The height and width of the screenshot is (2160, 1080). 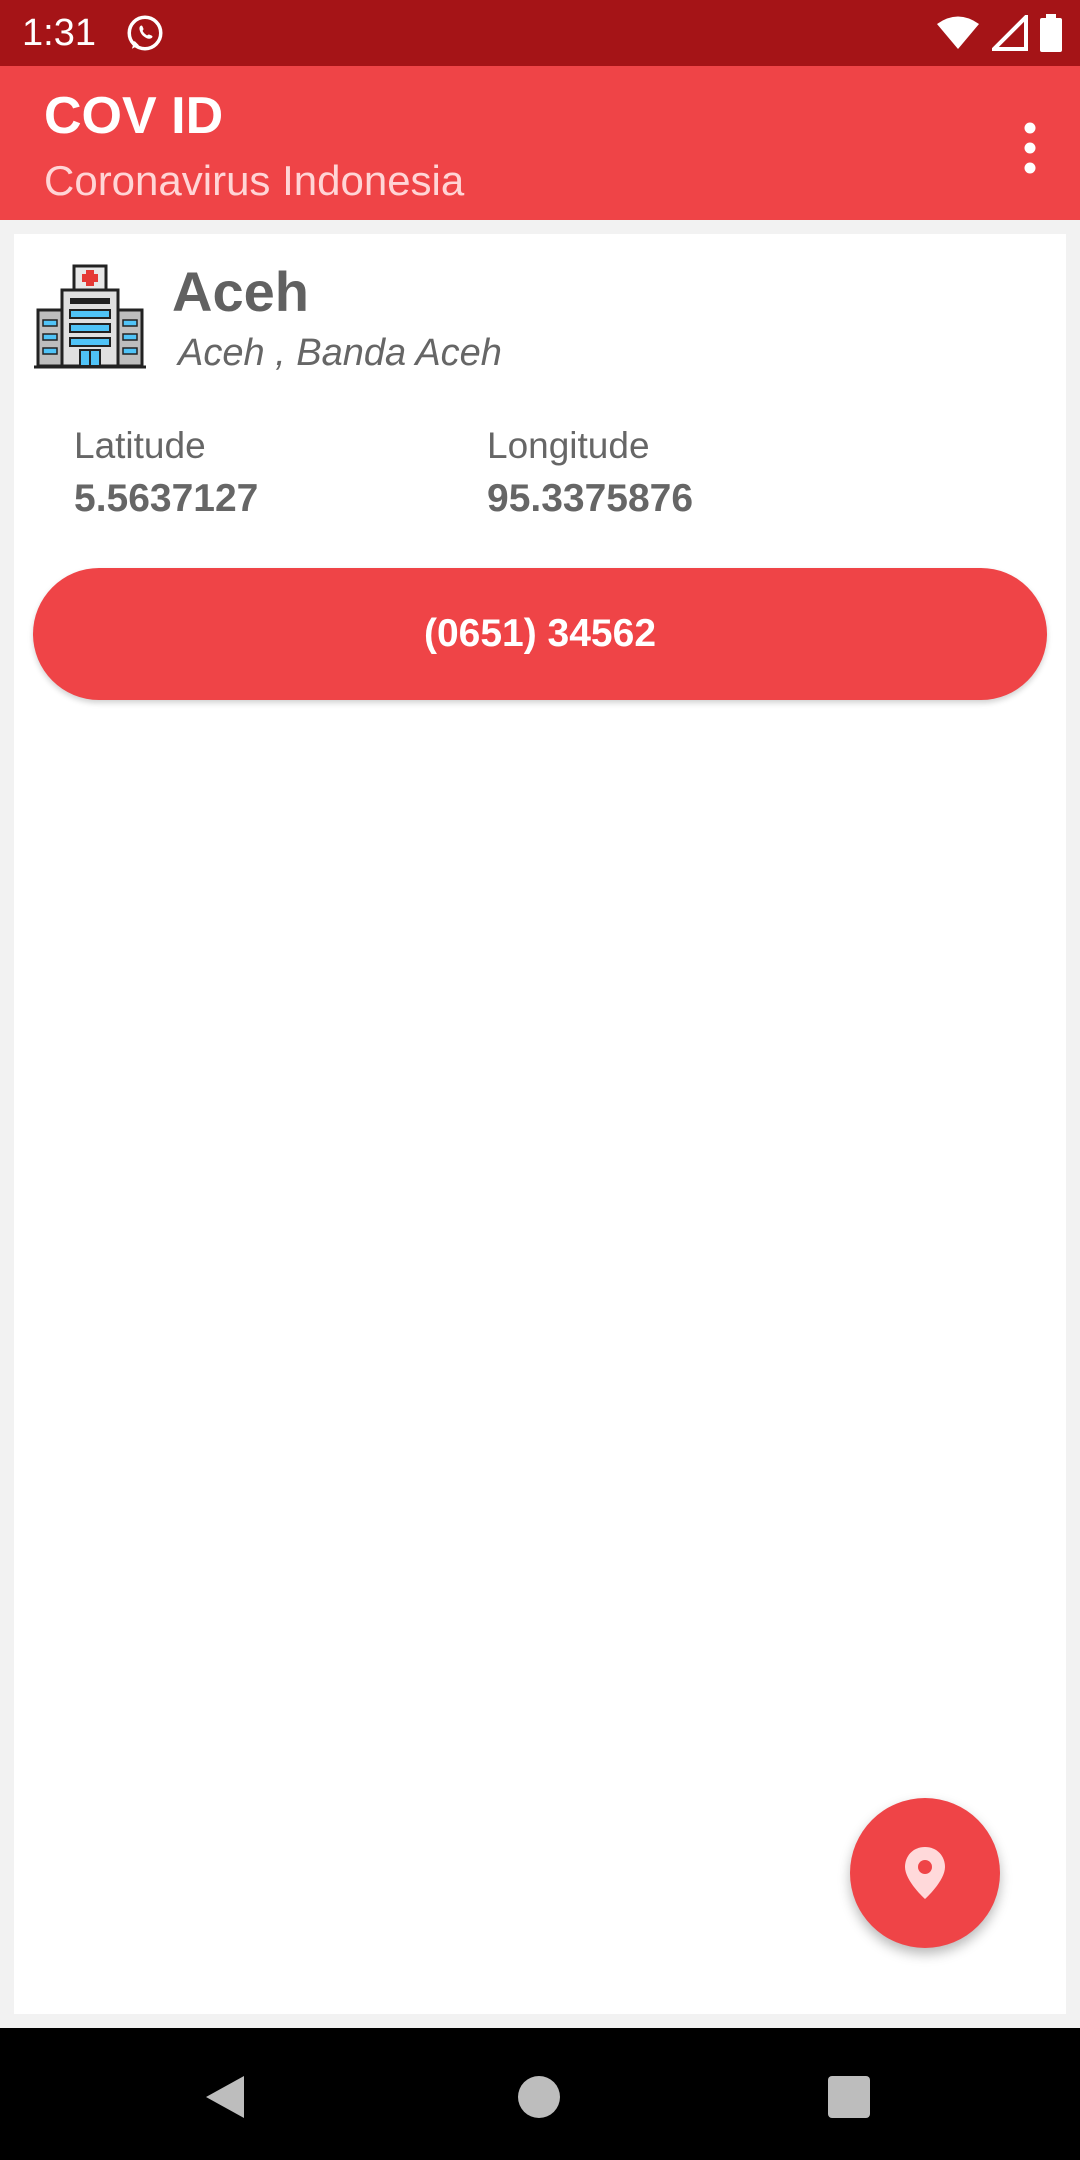 What do you see at coordinates (166, 498) in the screenshot?
I see `latitude-value: 5.5637127` at bounding box center [166, 498].